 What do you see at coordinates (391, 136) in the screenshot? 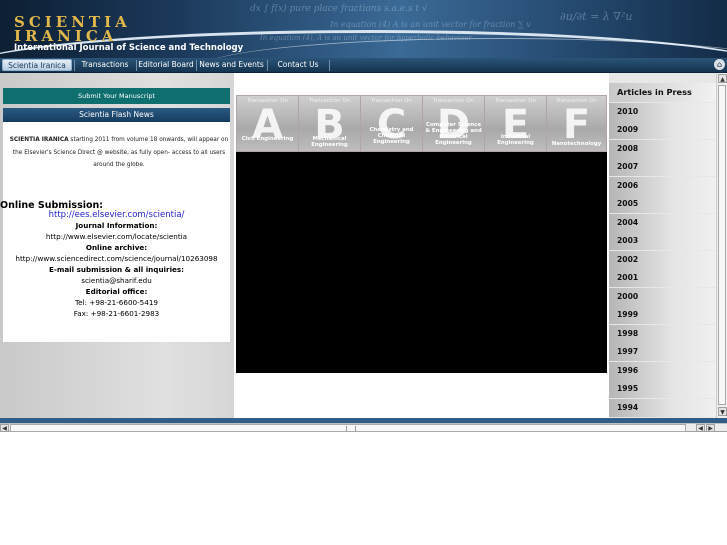
I see `tile-name: Chemistry and Chemical Engineering` at bounding box center [391, 136].